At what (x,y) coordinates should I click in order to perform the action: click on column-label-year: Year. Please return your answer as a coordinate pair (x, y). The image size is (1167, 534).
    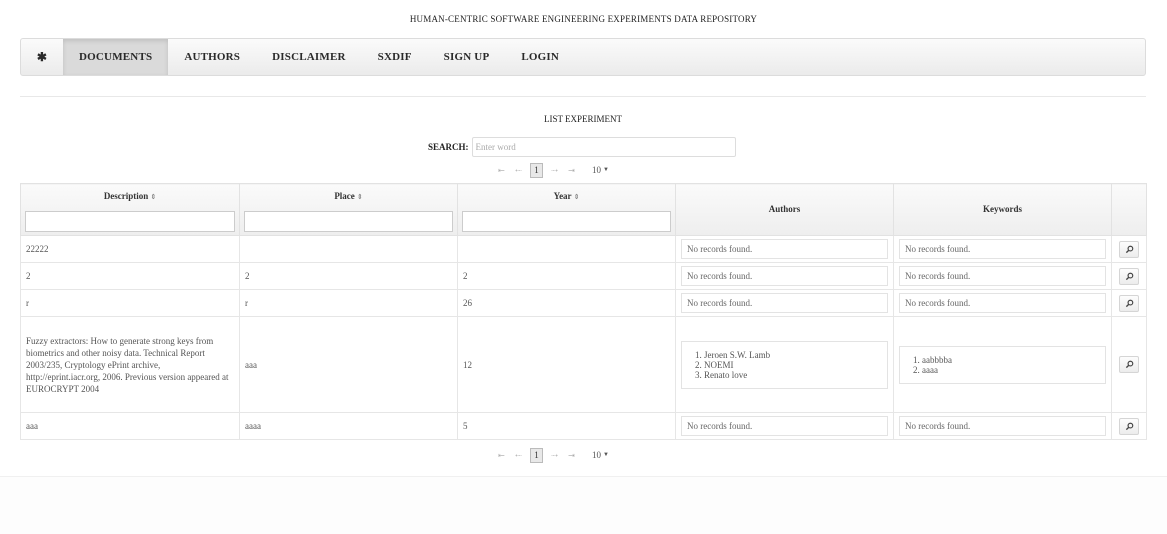
    Looking at the image, I should click on (562, 196).